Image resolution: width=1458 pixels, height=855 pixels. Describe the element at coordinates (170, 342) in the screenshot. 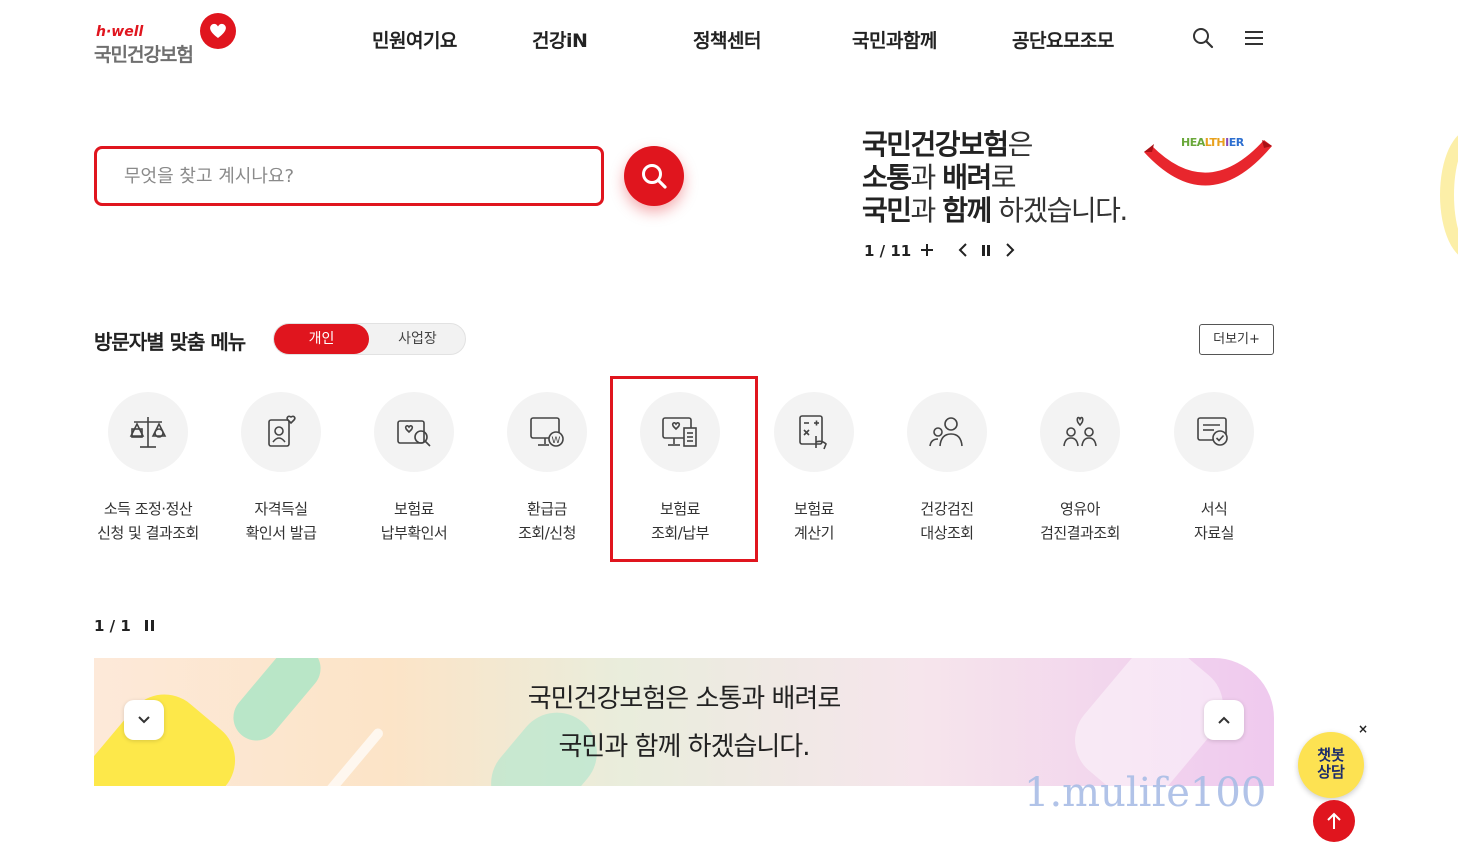

I see `section-title: 방문자별 맞춤 메뉴` at that location.